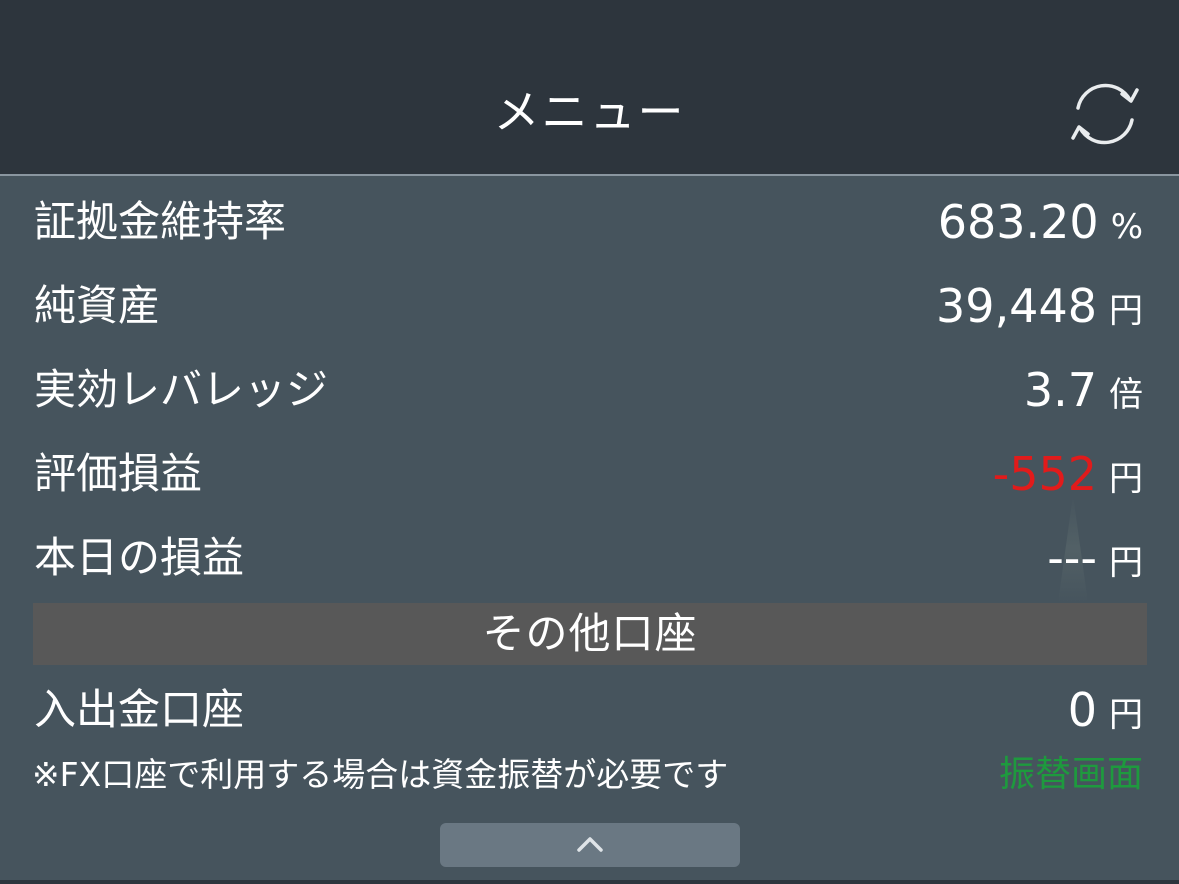  Describe the element at coordinates (1126, 227) in the screenshot. I see `margin-ratio-unit: %` at that location.